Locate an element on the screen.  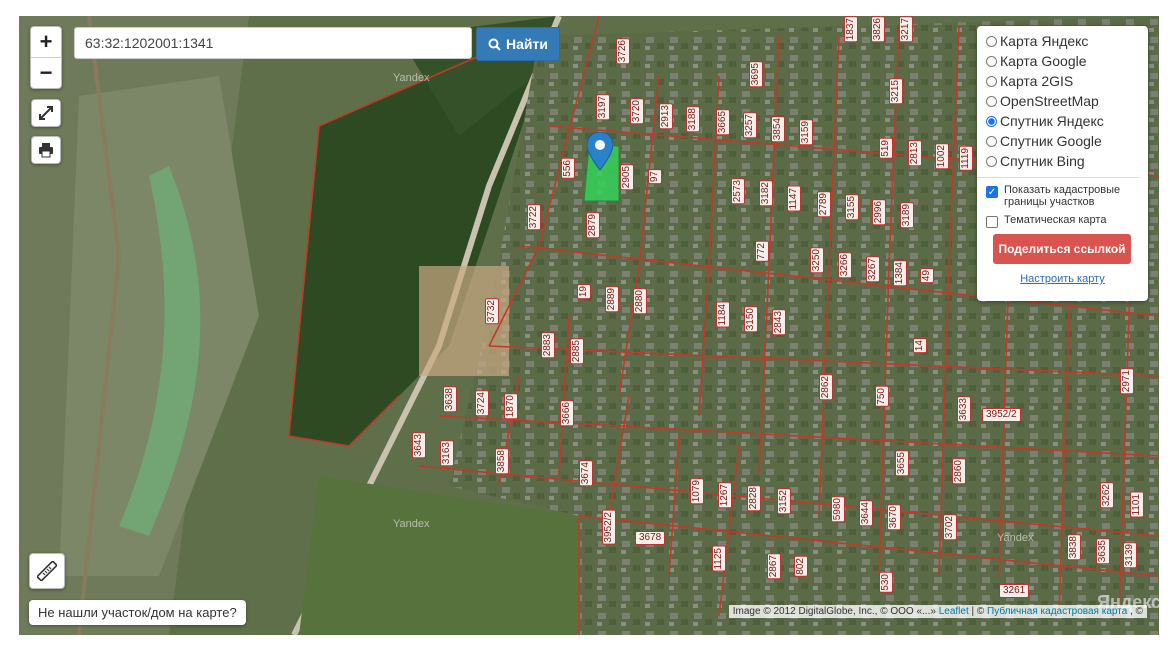
parcel-label: 3197 is located at coordinates (603, 107).